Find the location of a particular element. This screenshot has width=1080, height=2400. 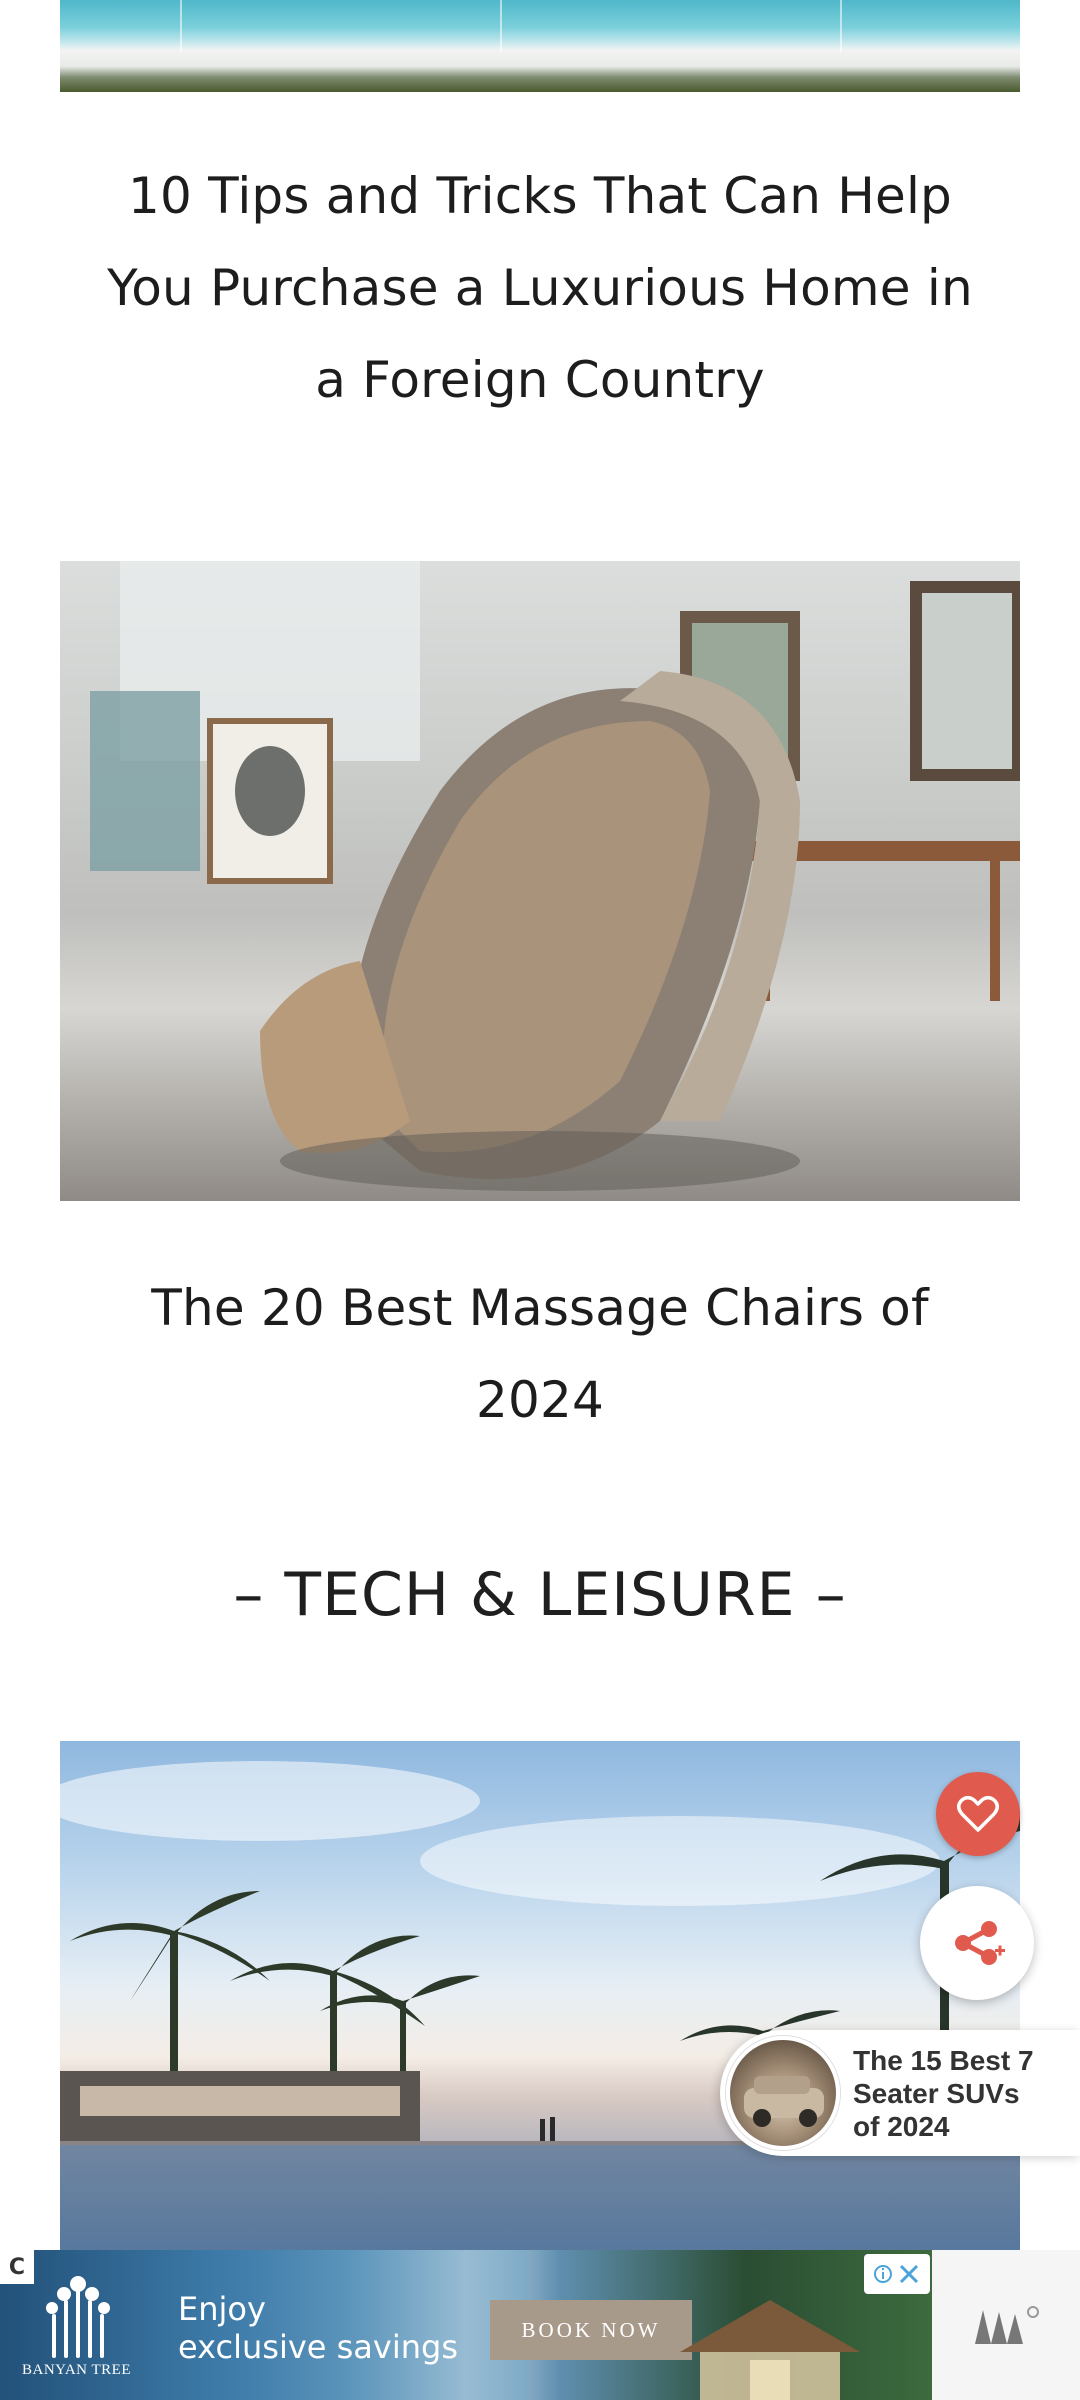

article-title-massage-chairs: The 20 Best Massage Chairs of 2024 is located at coordinates (540, 1354).